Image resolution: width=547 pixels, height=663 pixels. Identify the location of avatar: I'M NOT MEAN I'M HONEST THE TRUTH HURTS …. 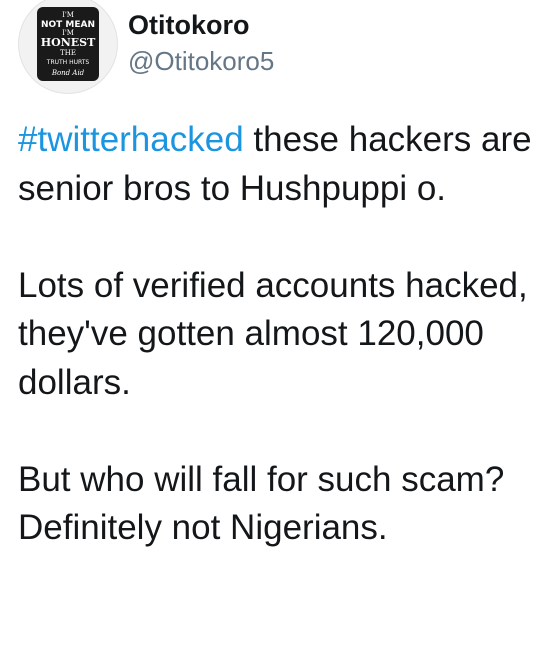
(68, 47).